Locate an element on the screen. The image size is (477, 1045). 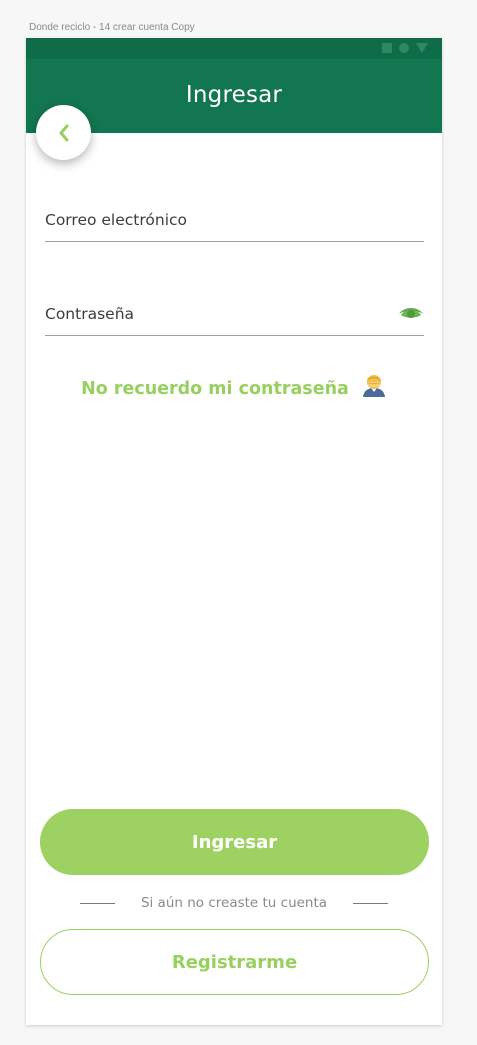
person-face-palm-emoji-icon is located at coordinates (373, 386).